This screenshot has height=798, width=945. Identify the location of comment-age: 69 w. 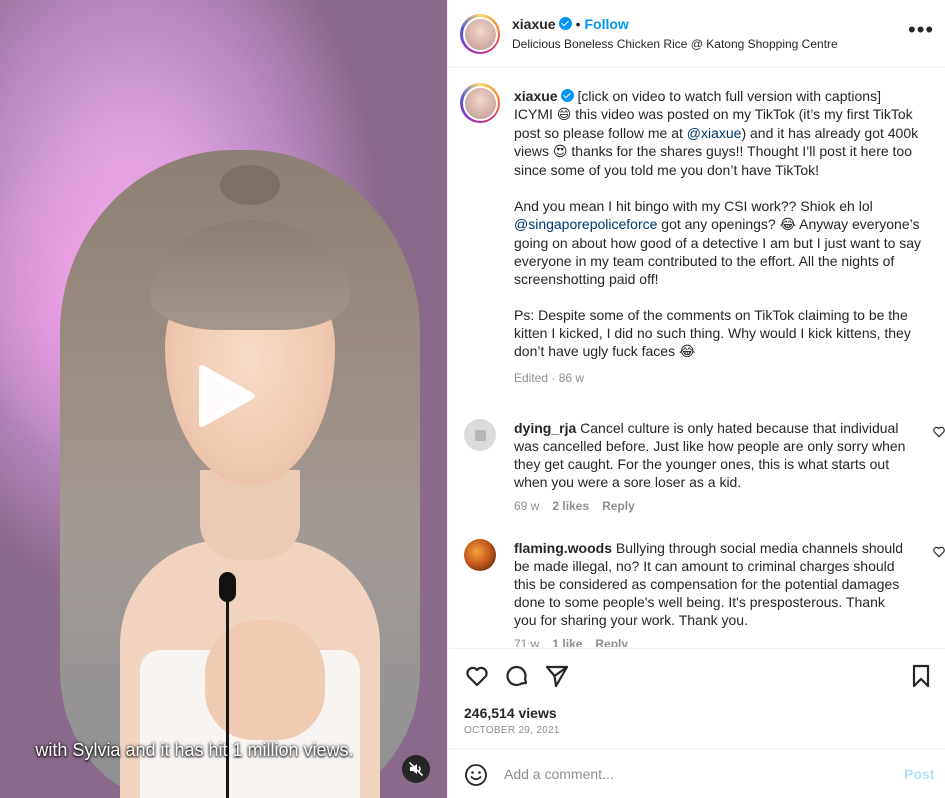
(527, 506).